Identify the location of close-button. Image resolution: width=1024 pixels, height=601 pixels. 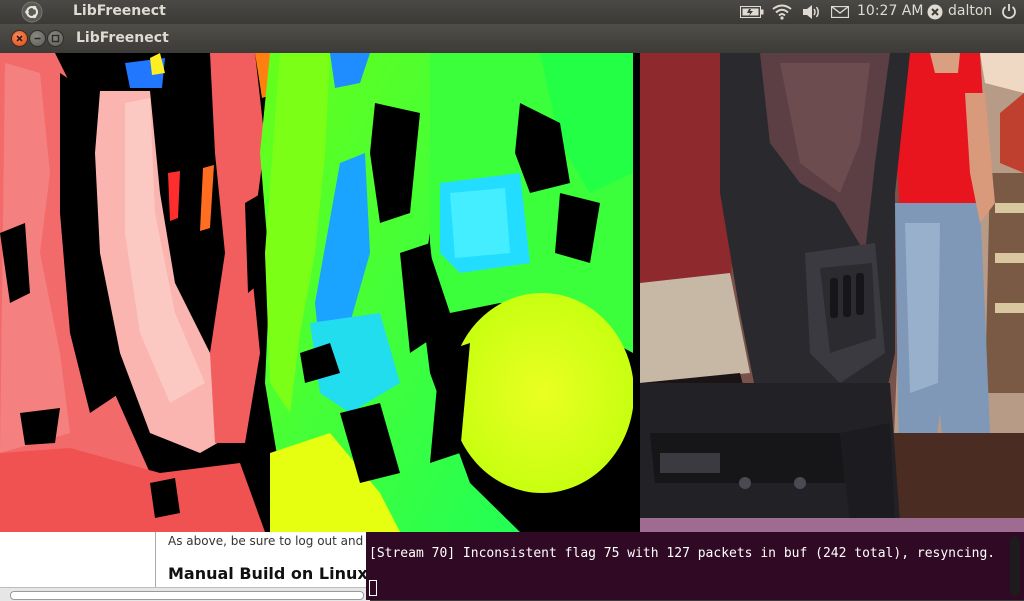
(19, 38).